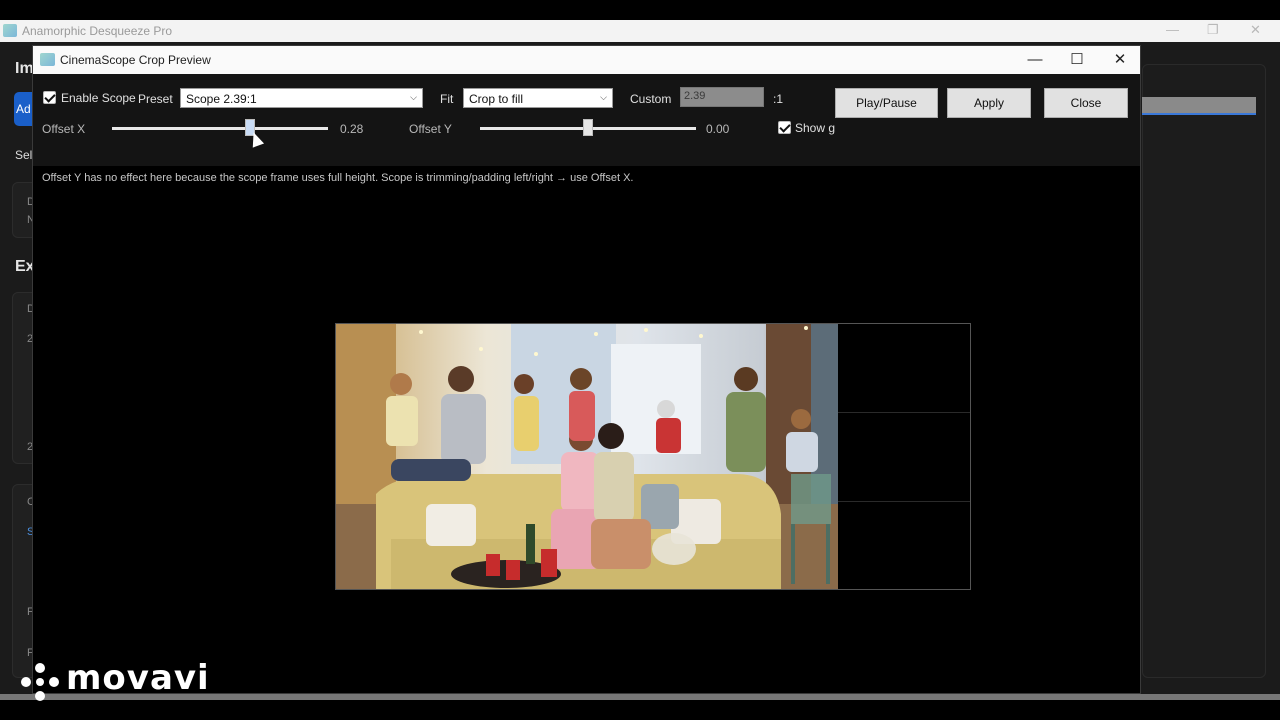  I want to click on custom-label: Custom, so click(651, 99).